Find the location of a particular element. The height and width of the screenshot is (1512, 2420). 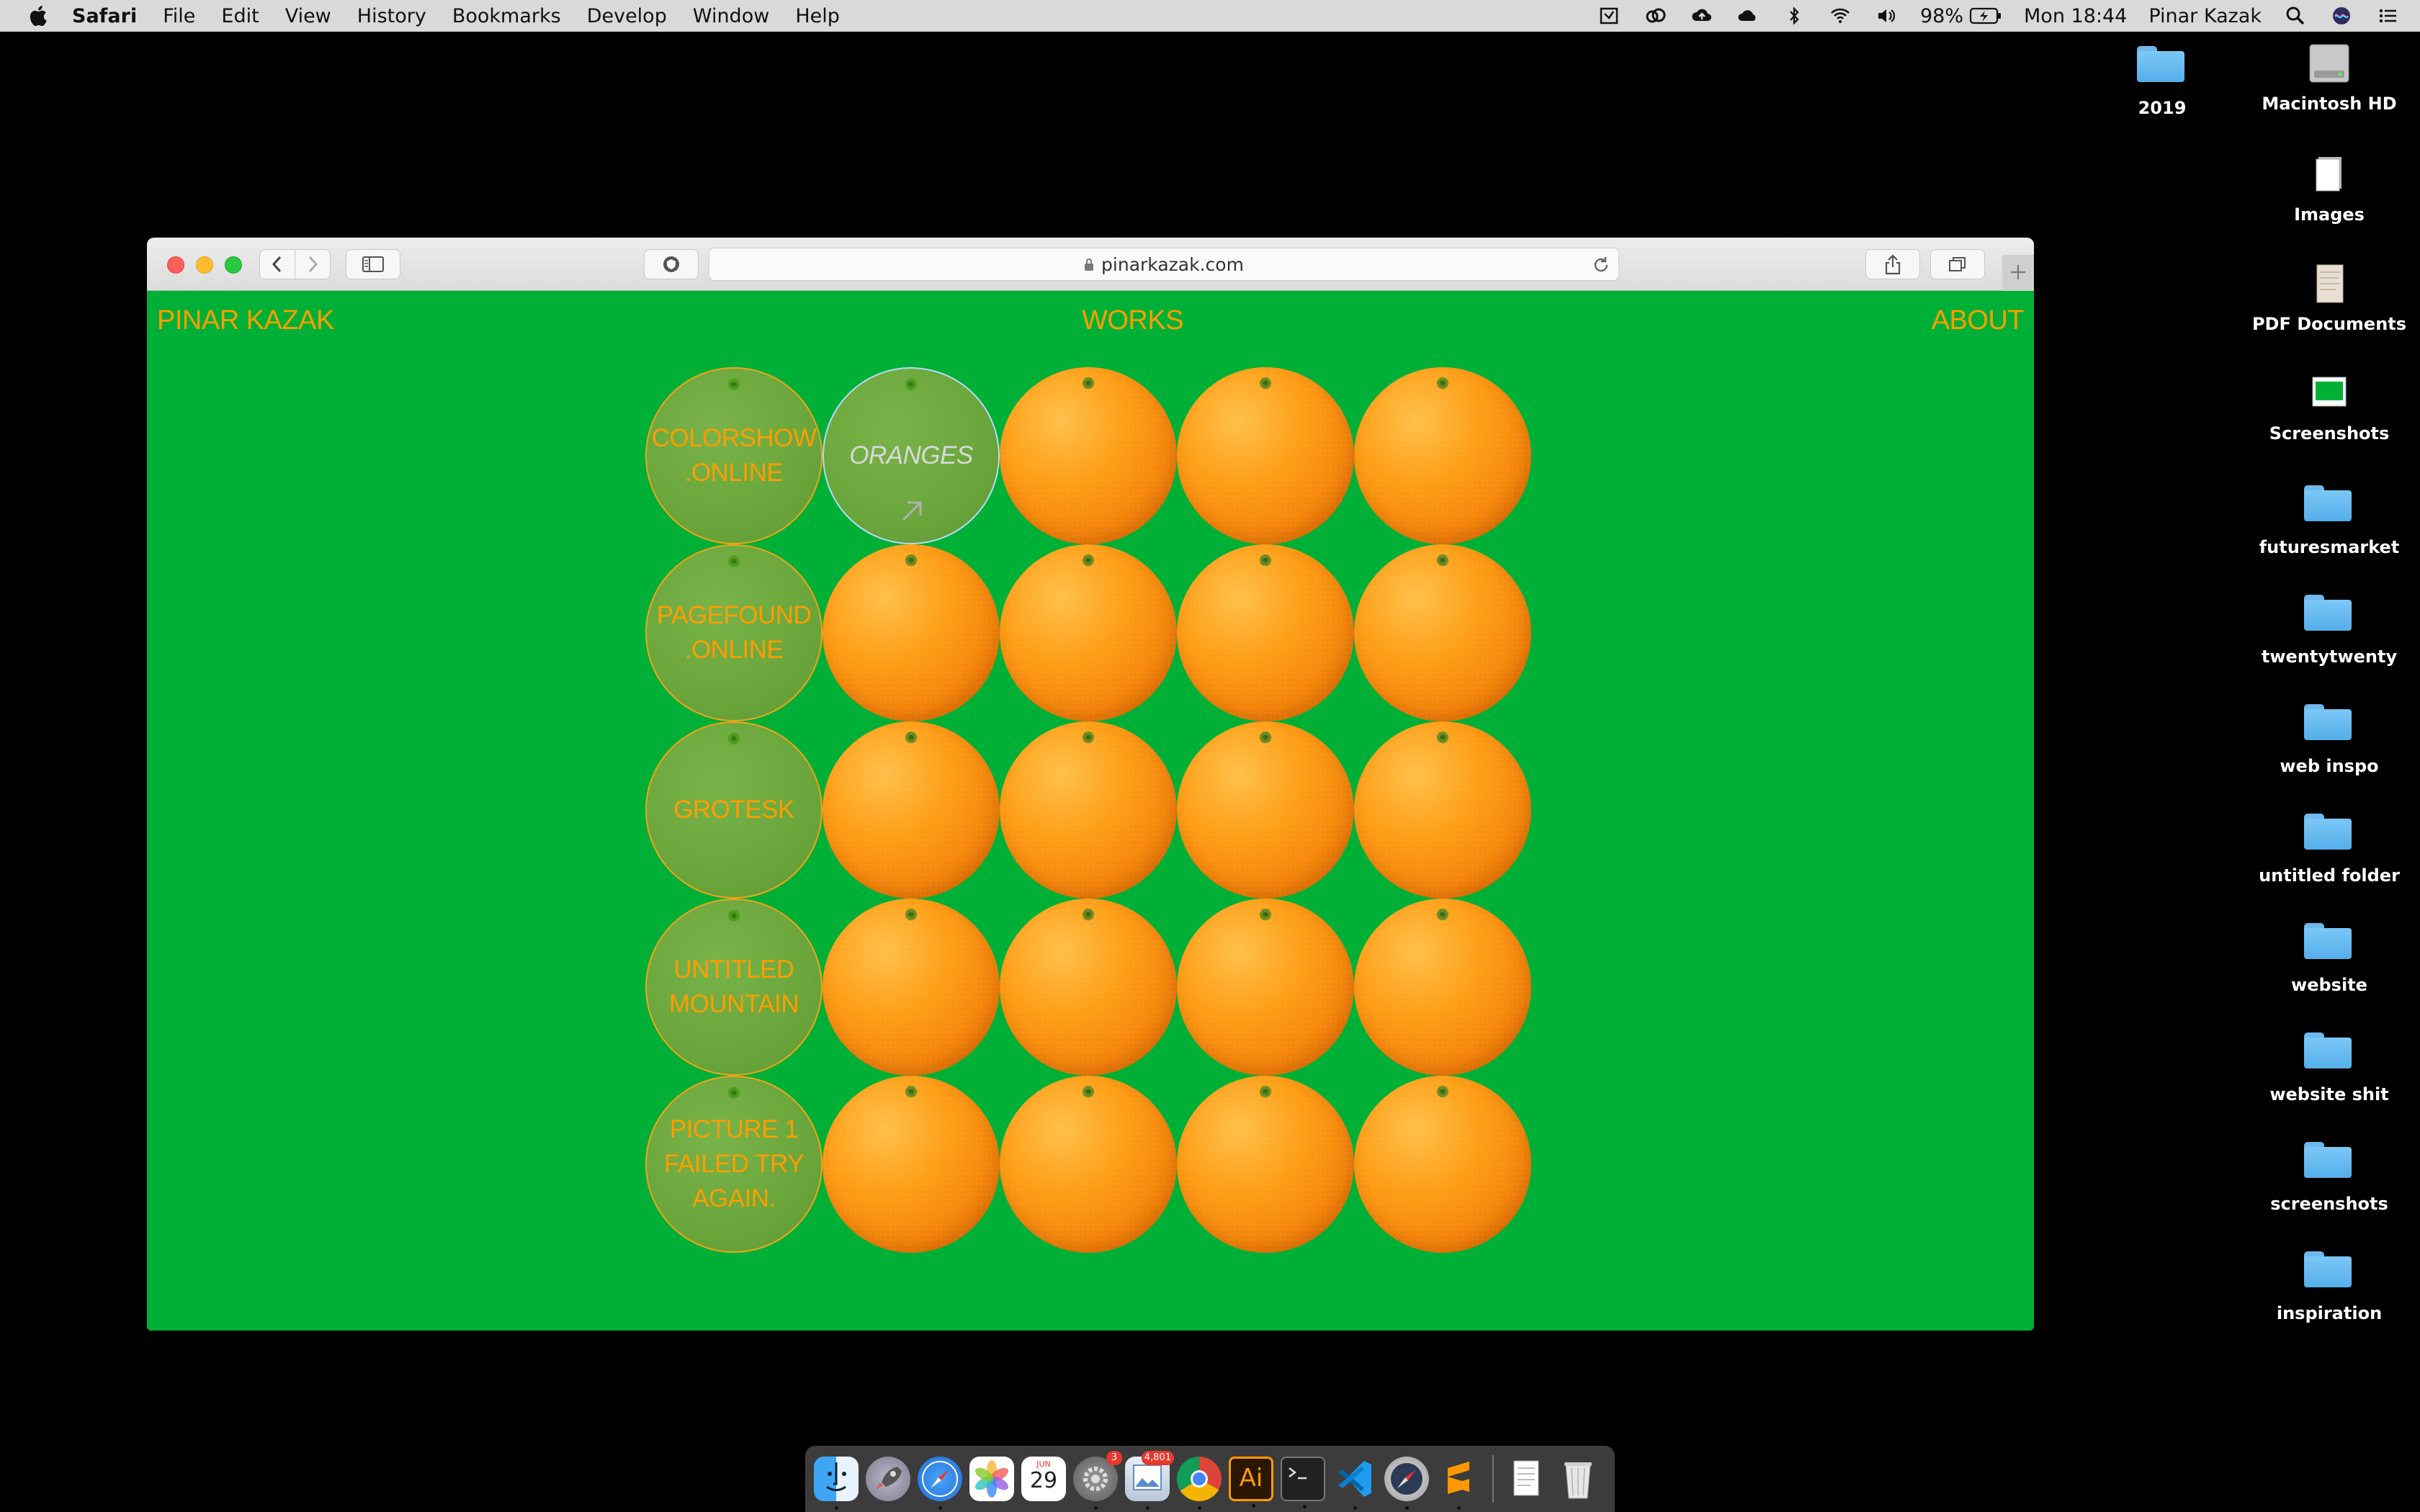

dock-launchpad is located at coordinates (888, 1479).